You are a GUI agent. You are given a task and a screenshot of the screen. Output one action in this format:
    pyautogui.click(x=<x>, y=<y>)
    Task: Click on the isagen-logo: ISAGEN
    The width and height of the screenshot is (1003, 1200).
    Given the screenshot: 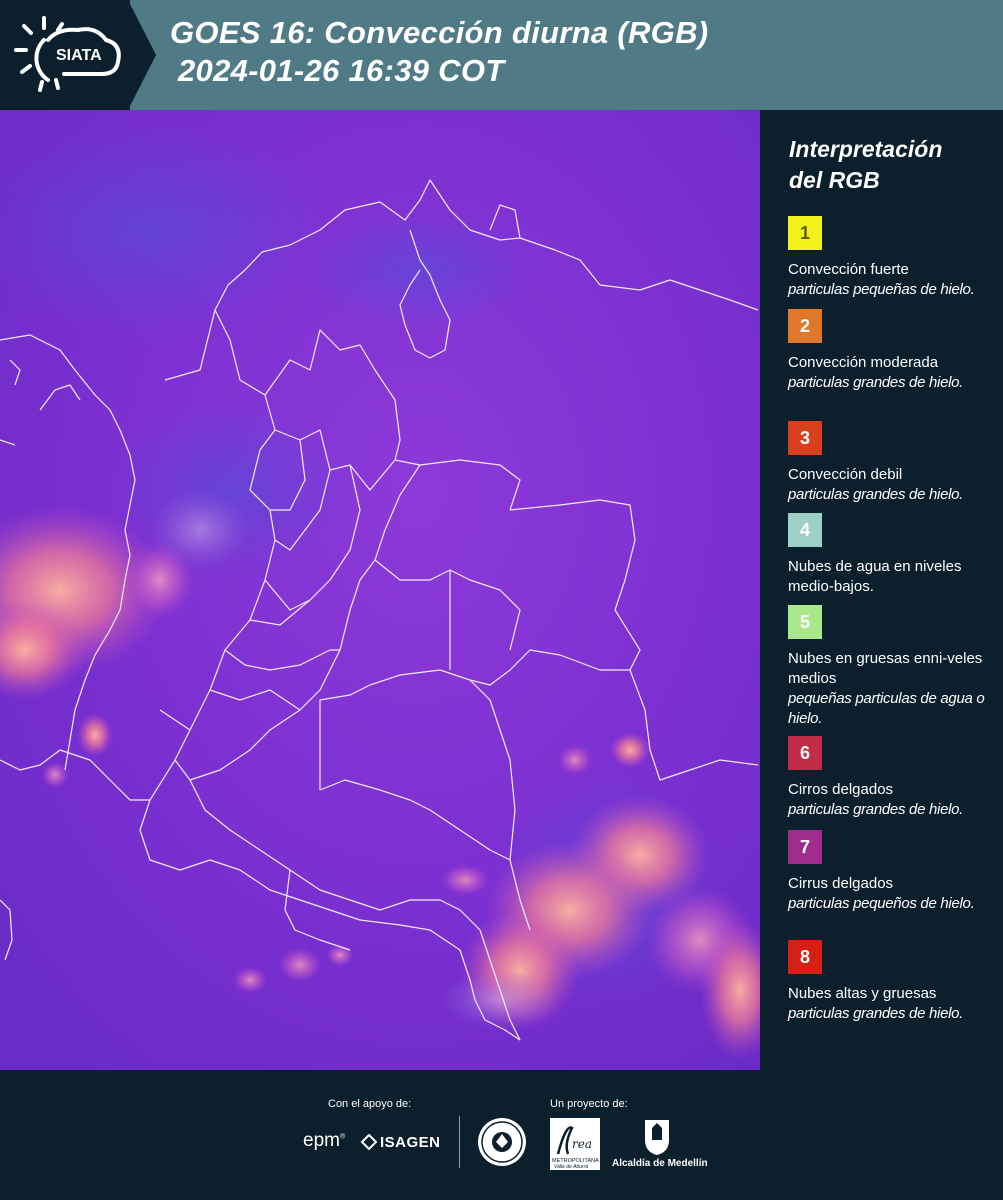 What is the action you would take?
    pyautogui.click(x=410, y=1142)
    